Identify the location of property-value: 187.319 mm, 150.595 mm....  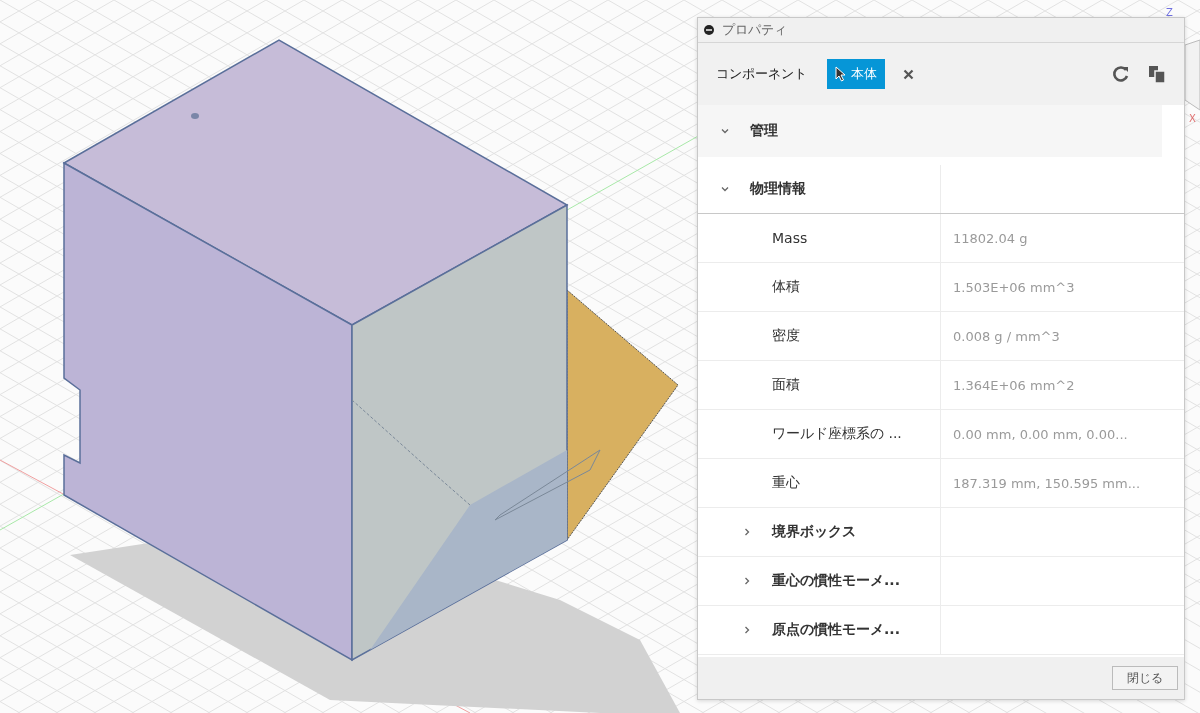
(1047, 483).